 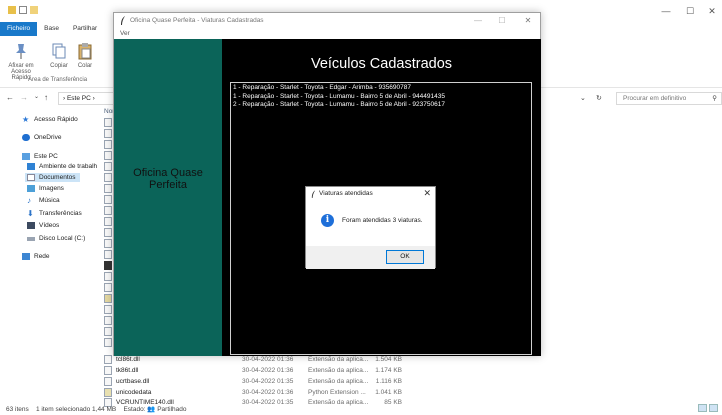 What do you see at coordinates (168, 197) in the screenshot?
I see `app-sidebar: Oficina Quase Perfeita` at bounding box center [168, 197].